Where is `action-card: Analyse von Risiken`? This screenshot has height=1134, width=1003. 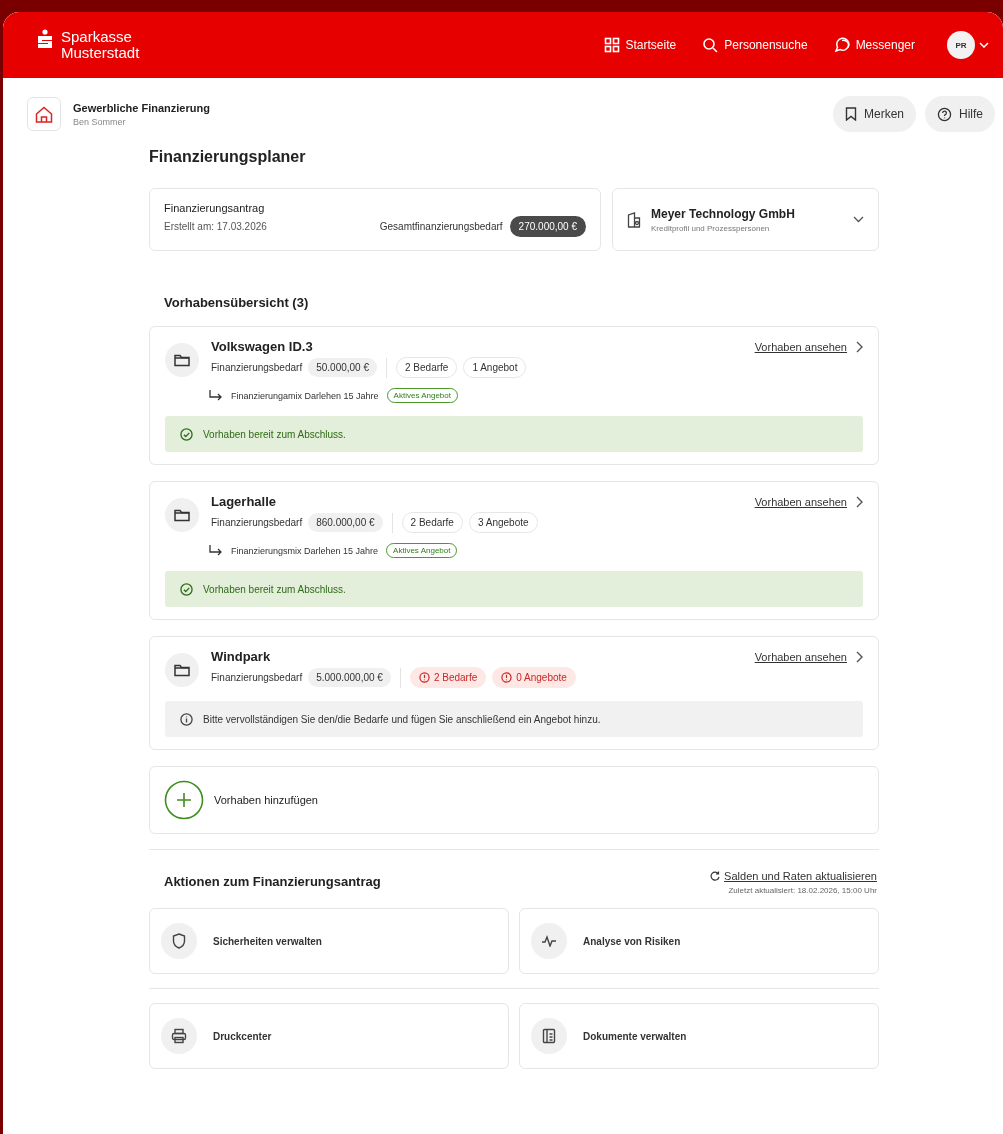
action-card: Analyse von Risiken is located at coordinates (699, 941).